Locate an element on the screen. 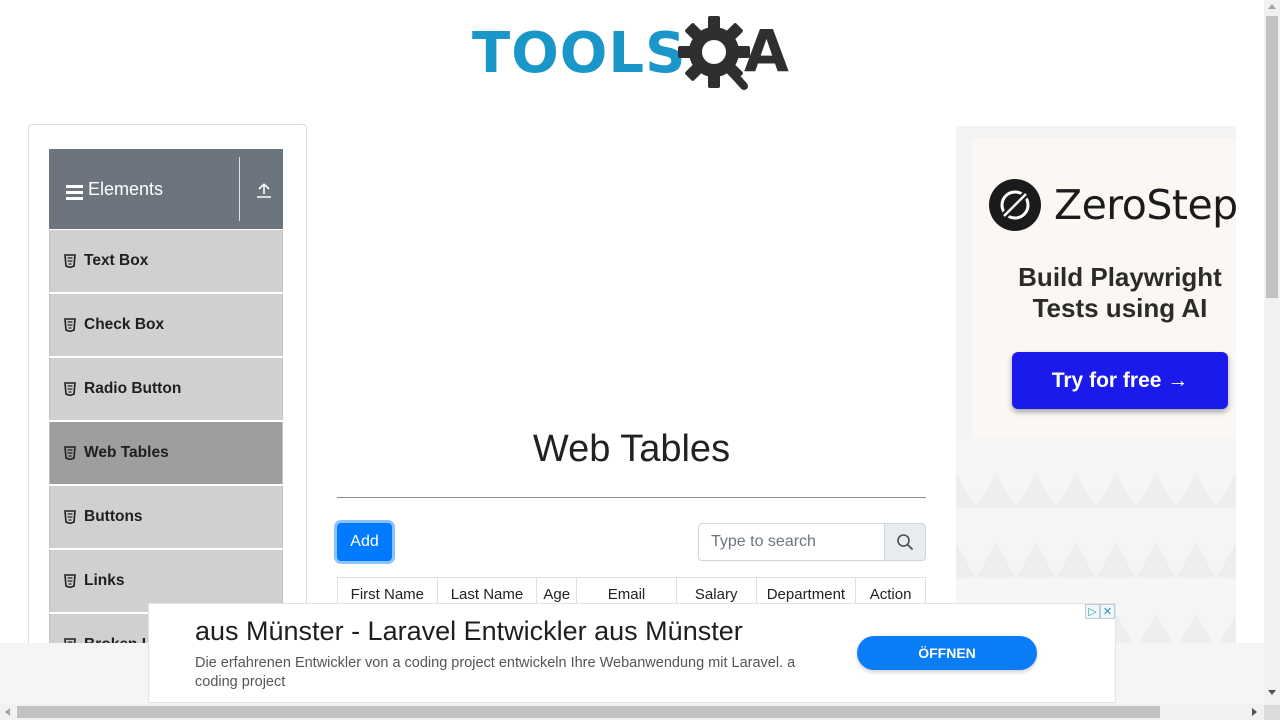 This screenshot has height=720, width=1280. collapse-up-icon is located at coordinates (264, 190).